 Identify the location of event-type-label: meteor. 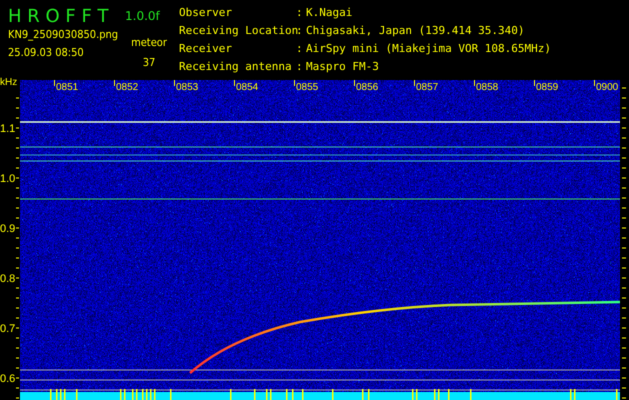
(149, 42).